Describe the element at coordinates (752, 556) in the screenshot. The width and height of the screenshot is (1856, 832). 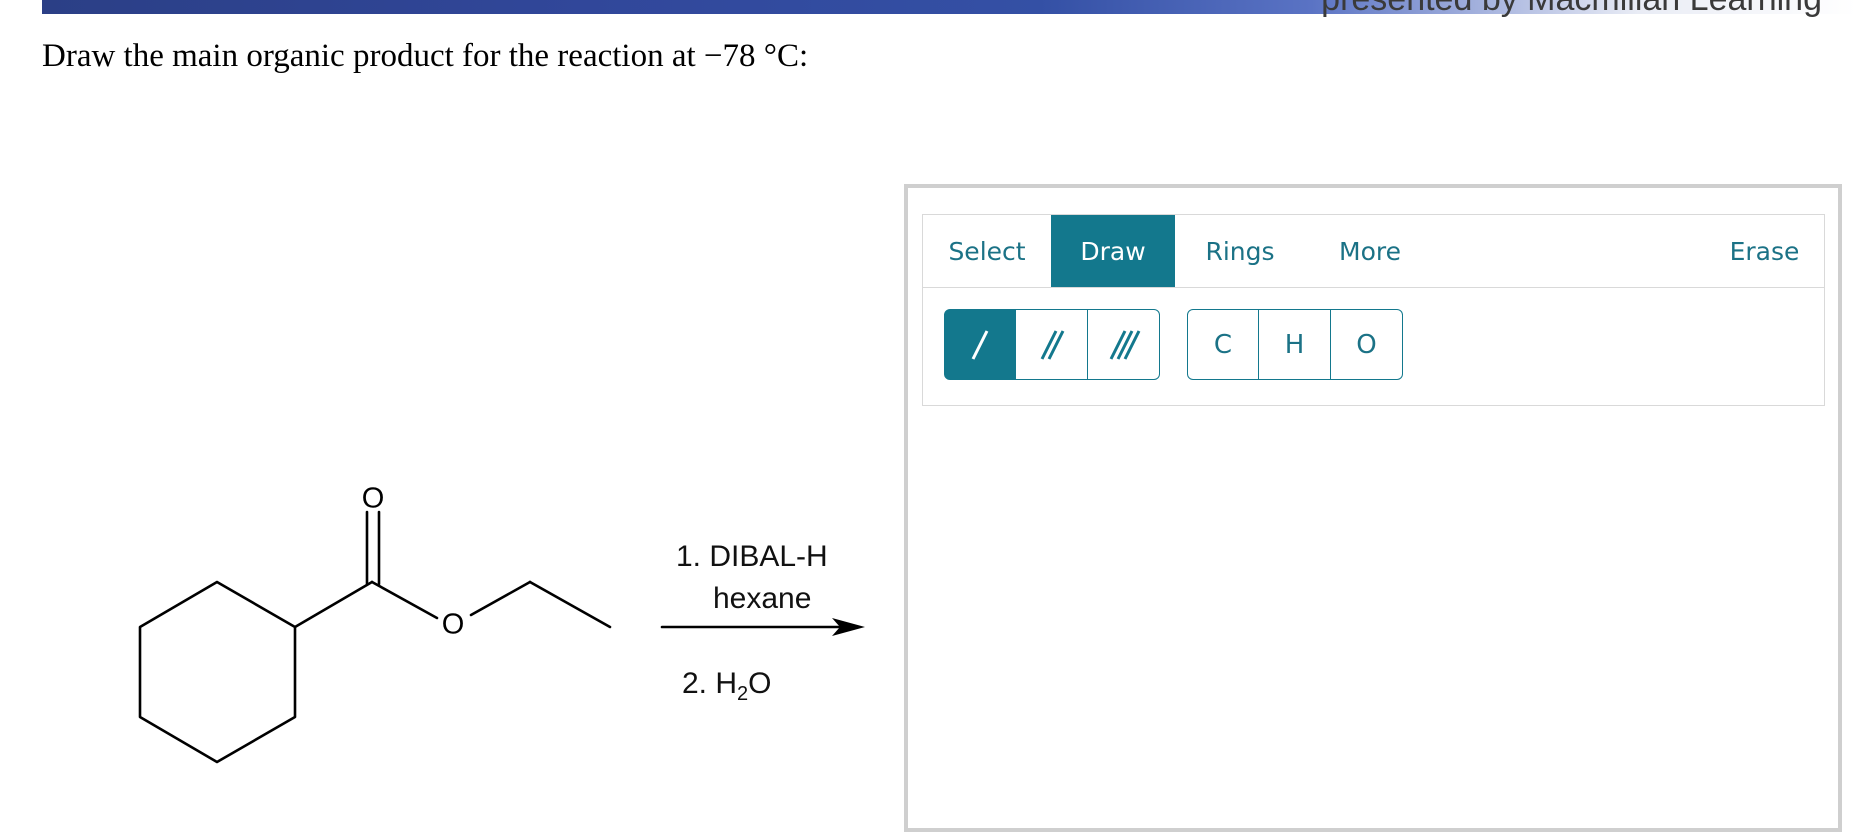
I see `reagent-step1-line1: 1. DIBAL-H` at that location.